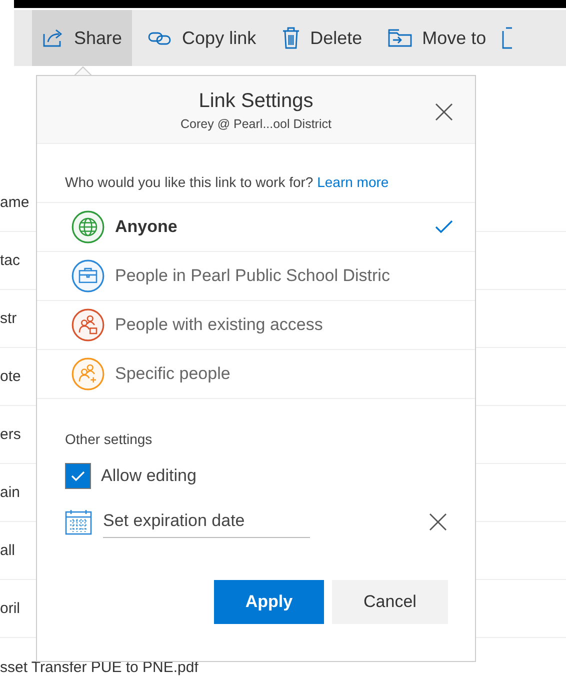  What do you see at coordinates (438, 521) in the screenshot?
I see `clear-icon` at bounding box center [438, 521].